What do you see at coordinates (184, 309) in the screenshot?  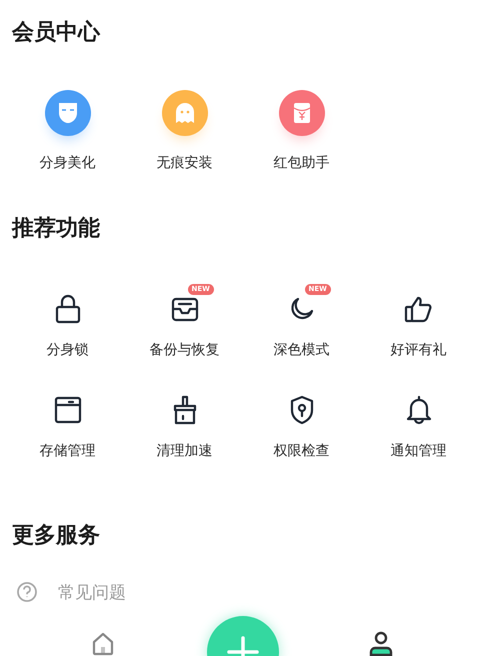 I see `tray-icon` at bounding box center [184, 309].